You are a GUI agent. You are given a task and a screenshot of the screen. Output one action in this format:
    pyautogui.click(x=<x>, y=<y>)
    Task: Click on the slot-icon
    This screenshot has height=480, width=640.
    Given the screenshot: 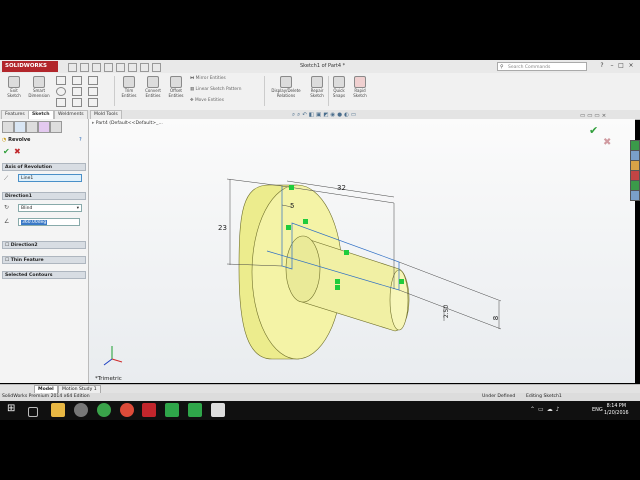 What is the action you would take?
    pyautogui.click(x=93, y=80)
    